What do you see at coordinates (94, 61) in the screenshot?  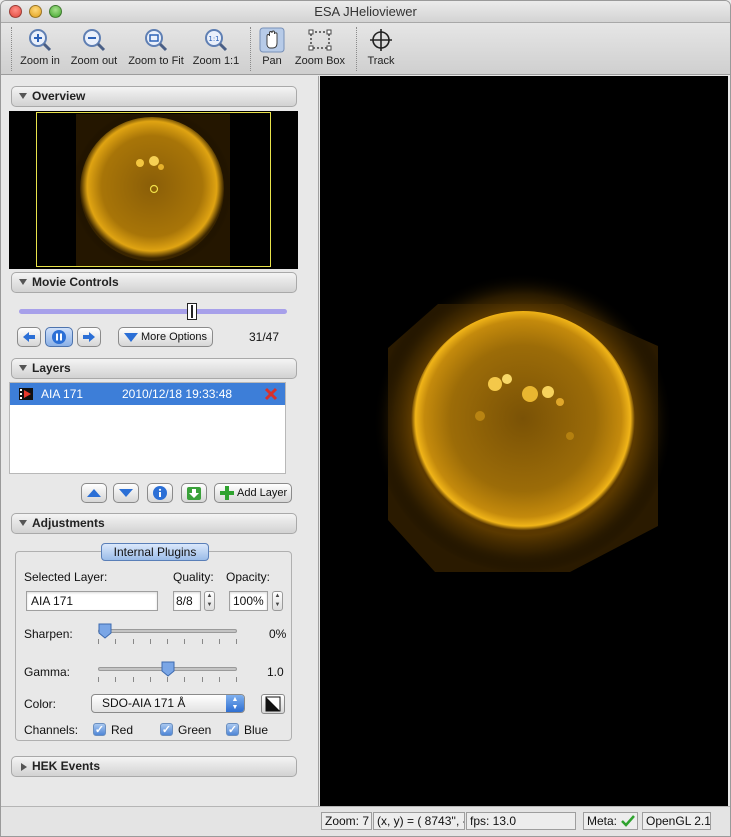 I see `zoom-out-label: Zoom out` at bounding box center [94, 61].